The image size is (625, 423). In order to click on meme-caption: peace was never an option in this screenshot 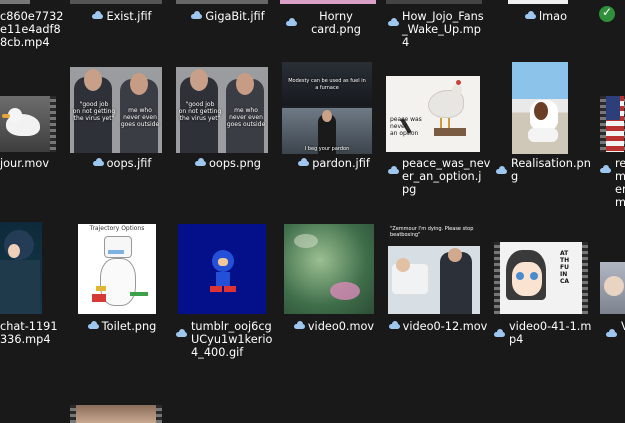, I will do `click(406, 126)`.